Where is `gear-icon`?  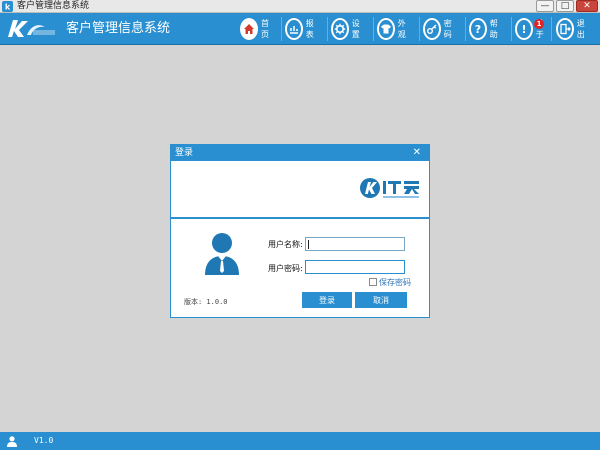
gear-icon is located at coordinates (340, 29).